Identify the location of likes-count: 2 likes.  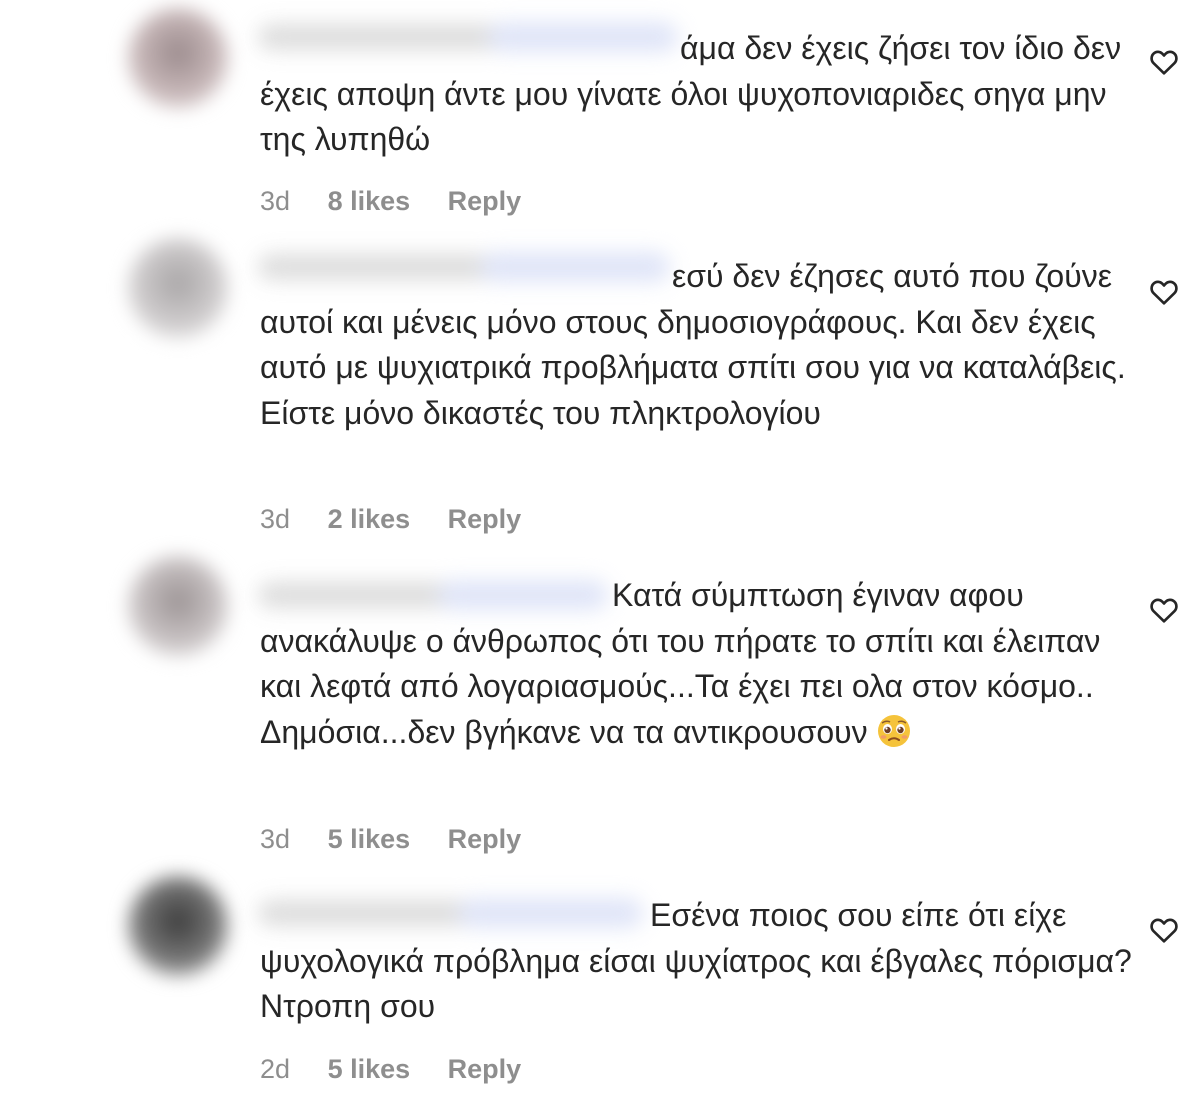
(369, 519).